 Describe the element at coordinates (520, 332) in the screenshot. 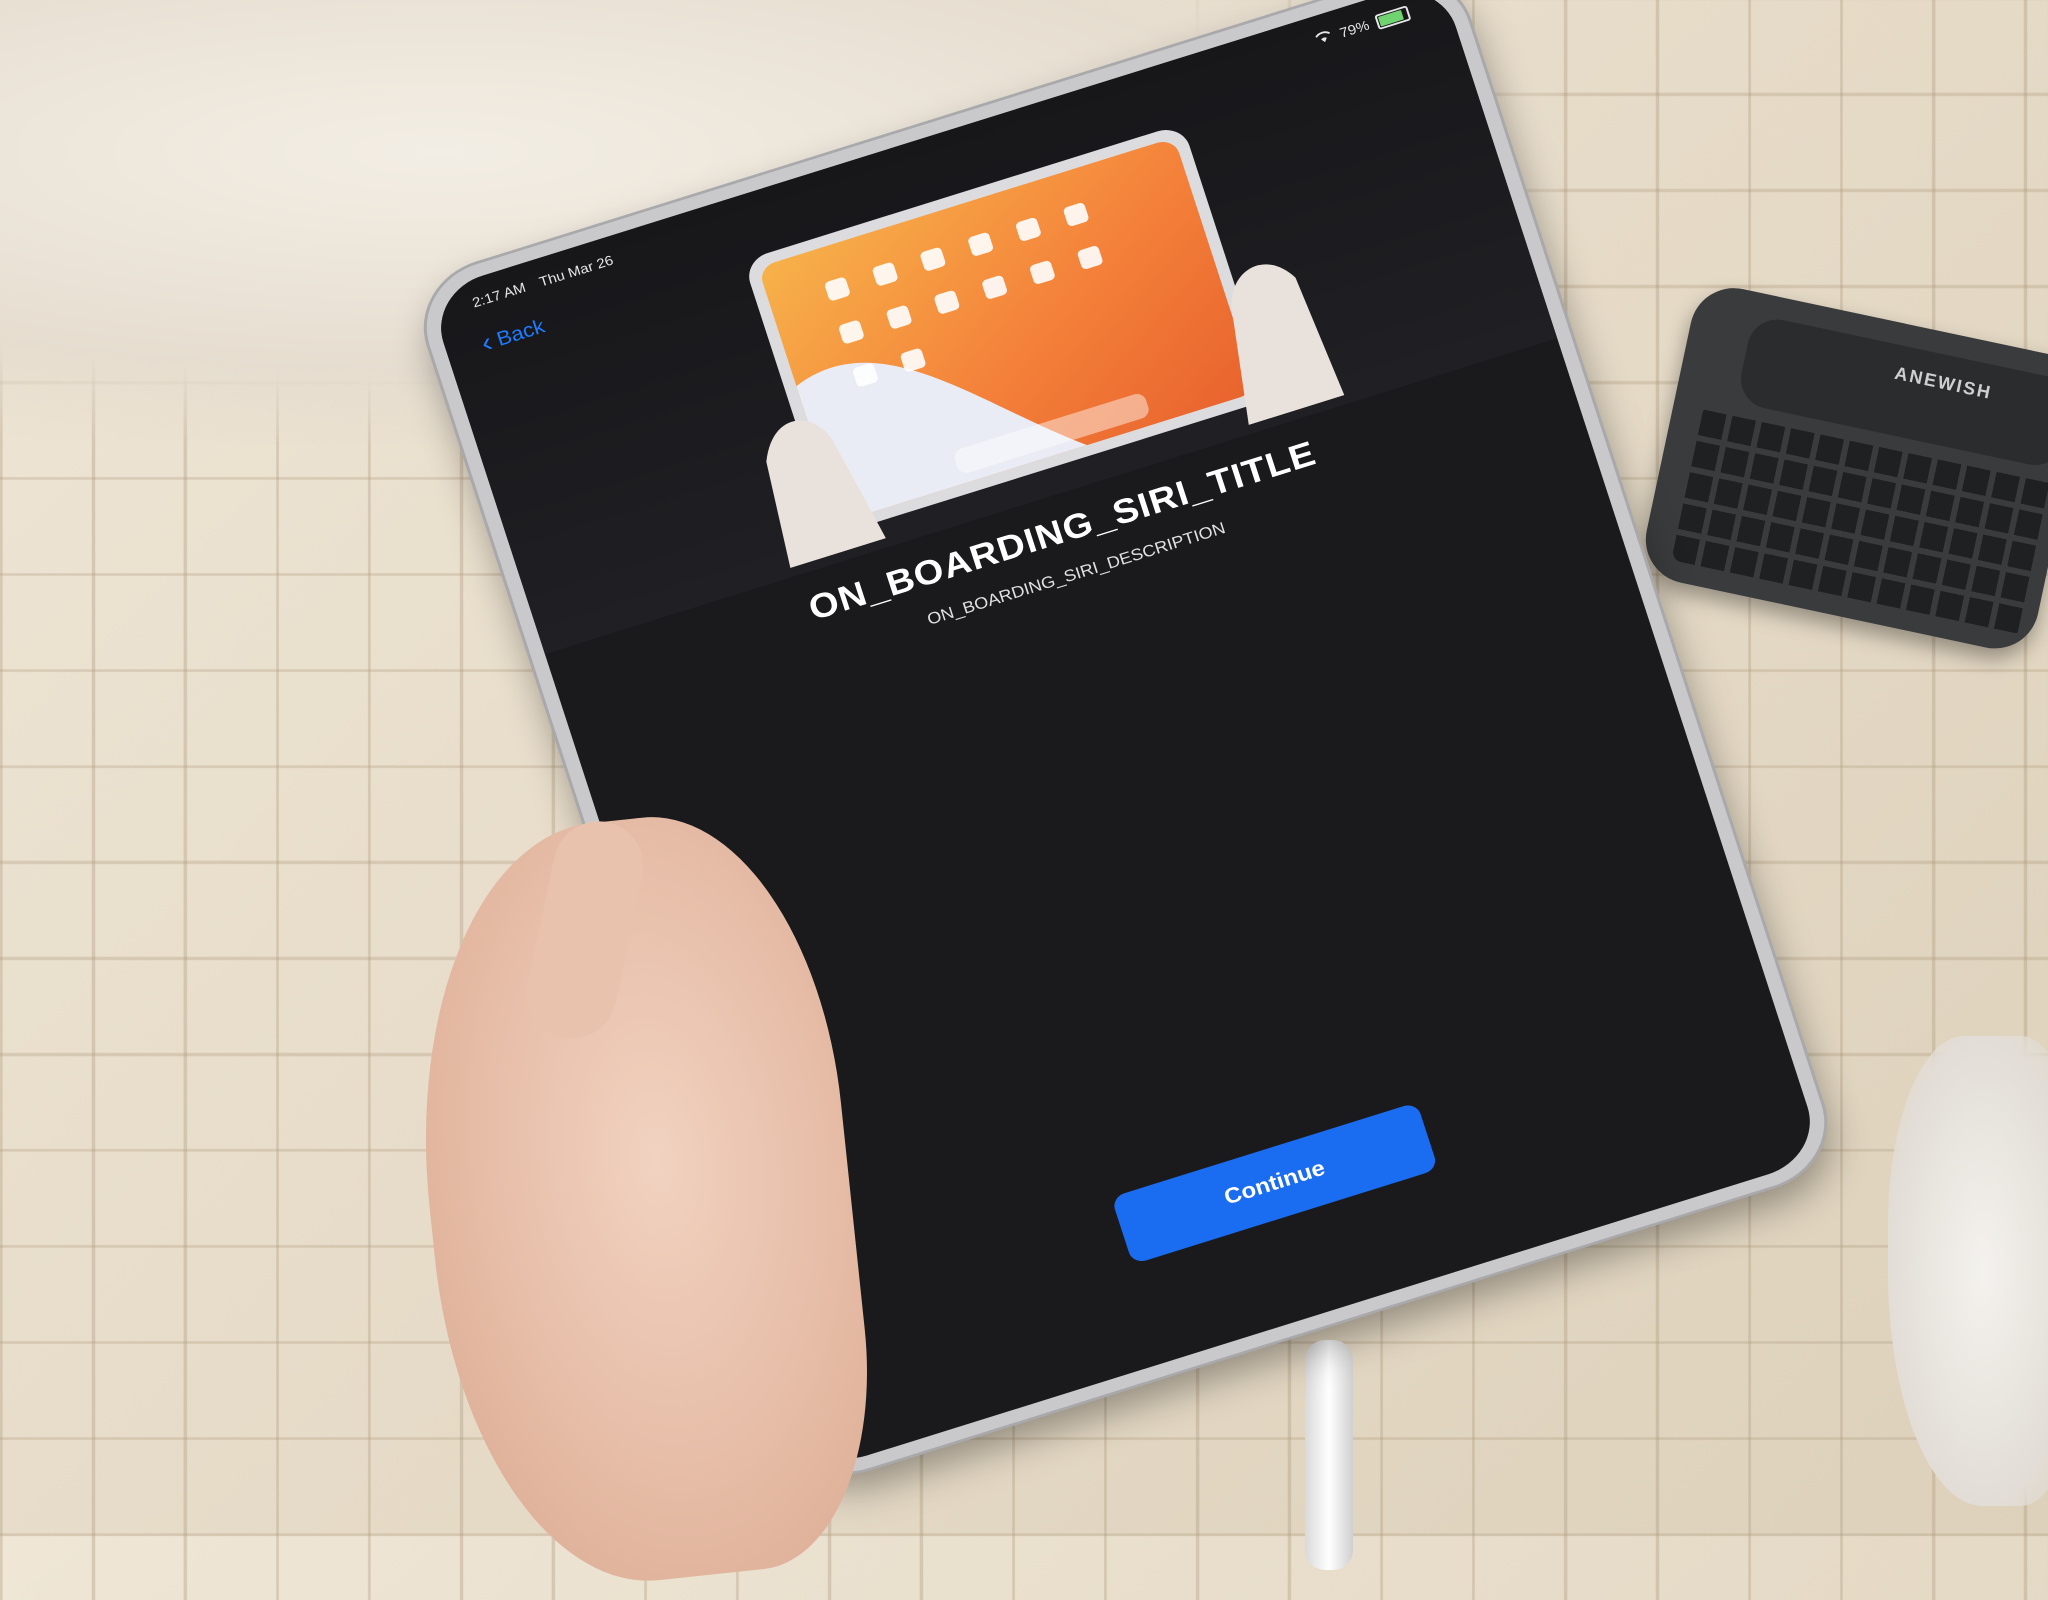

I see `back-label: Back` at that location.